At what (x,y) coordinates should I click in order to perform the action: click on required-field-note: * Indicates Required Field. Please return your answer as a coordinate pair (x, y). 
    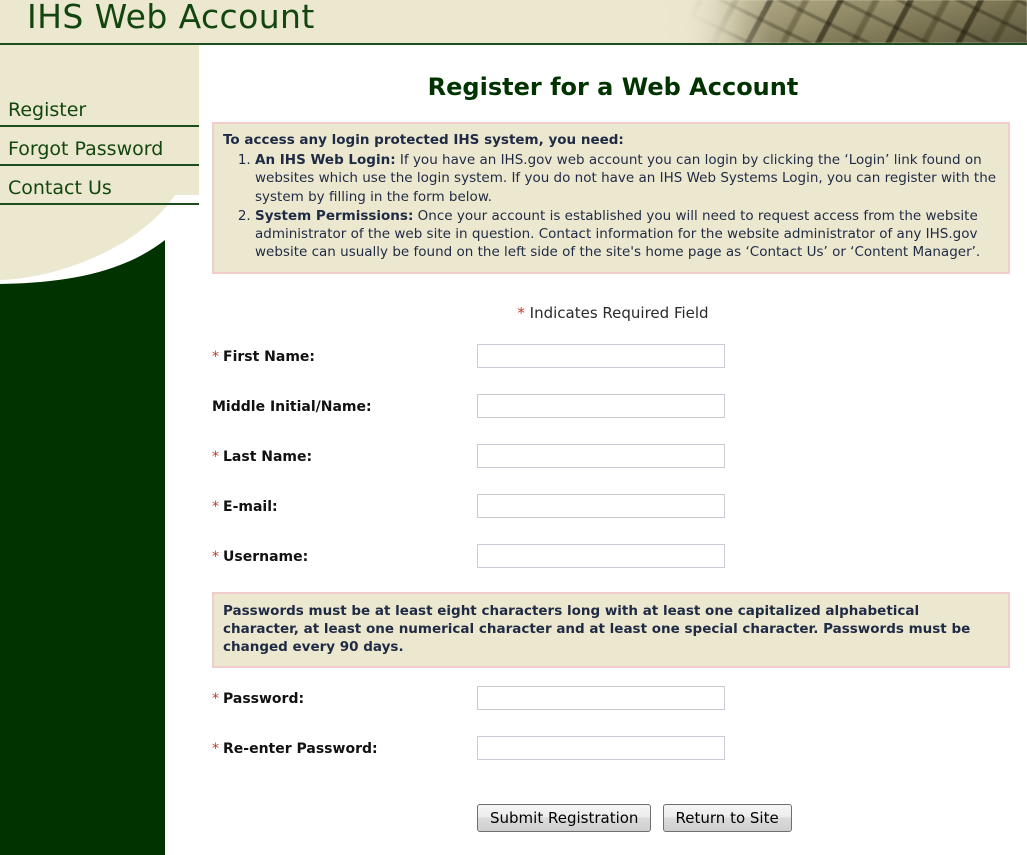
    Looking at the image, I should click on (613, 313).